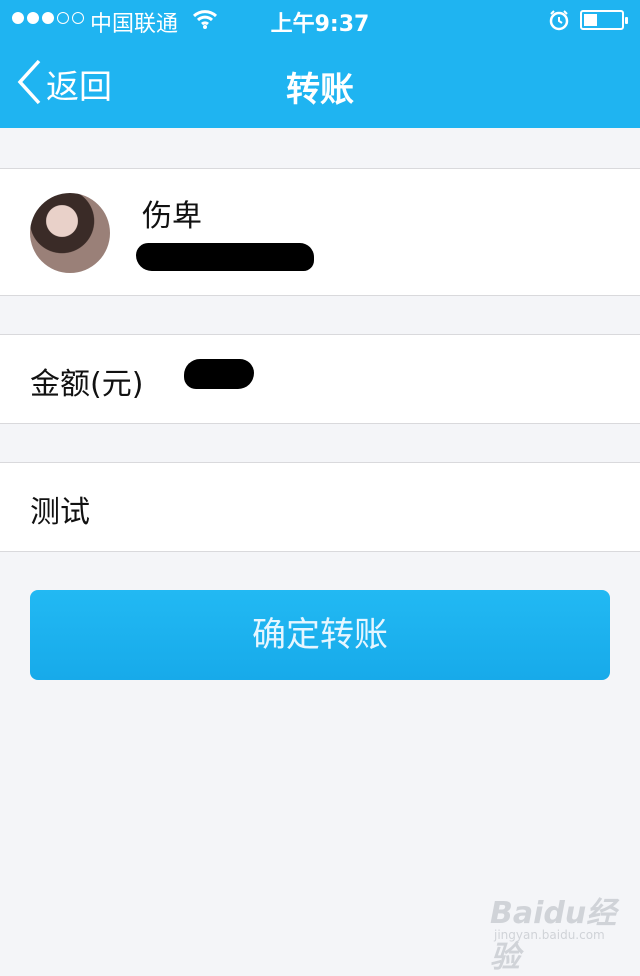 This screenshot has width=640, height=976. What do you see at coordinates (87, 384) in the screenshot?
I see `amount-label: 金额(元)` at bounding box center [87, 384].